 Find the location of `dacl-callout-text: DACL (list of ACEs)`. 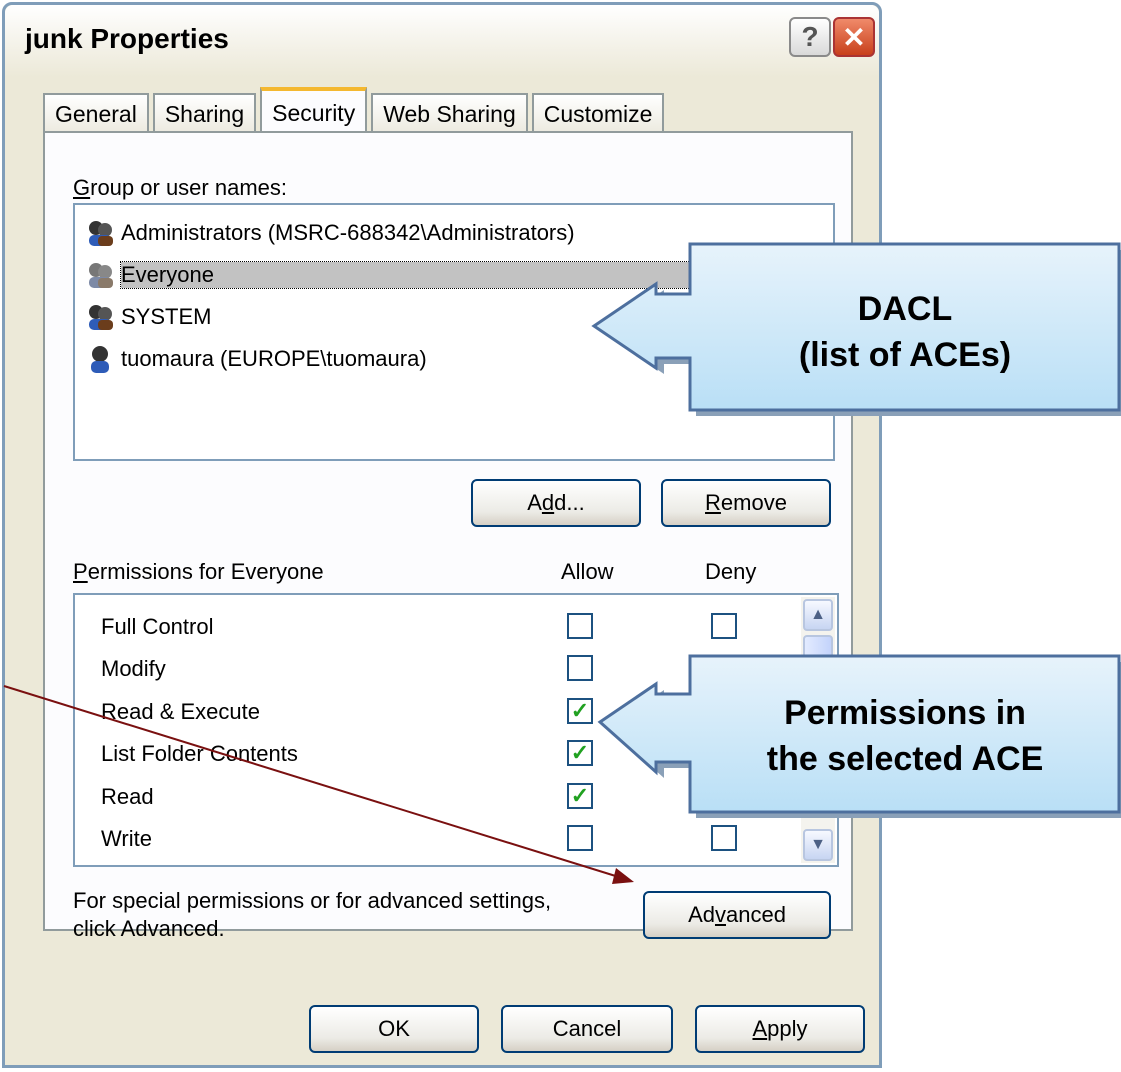

dacl-callout-text: DACL (list of ACEs) is located at coordinates (905, 332).